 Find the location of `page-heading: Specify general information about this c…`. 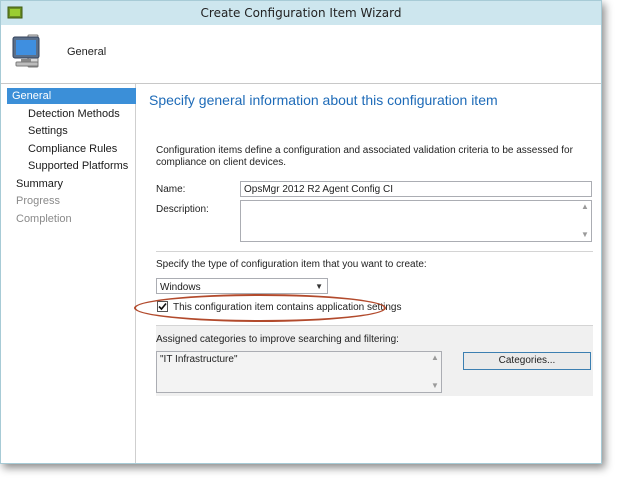

page-heading: Specify general information about this c… is located at coordinates (323, 100).